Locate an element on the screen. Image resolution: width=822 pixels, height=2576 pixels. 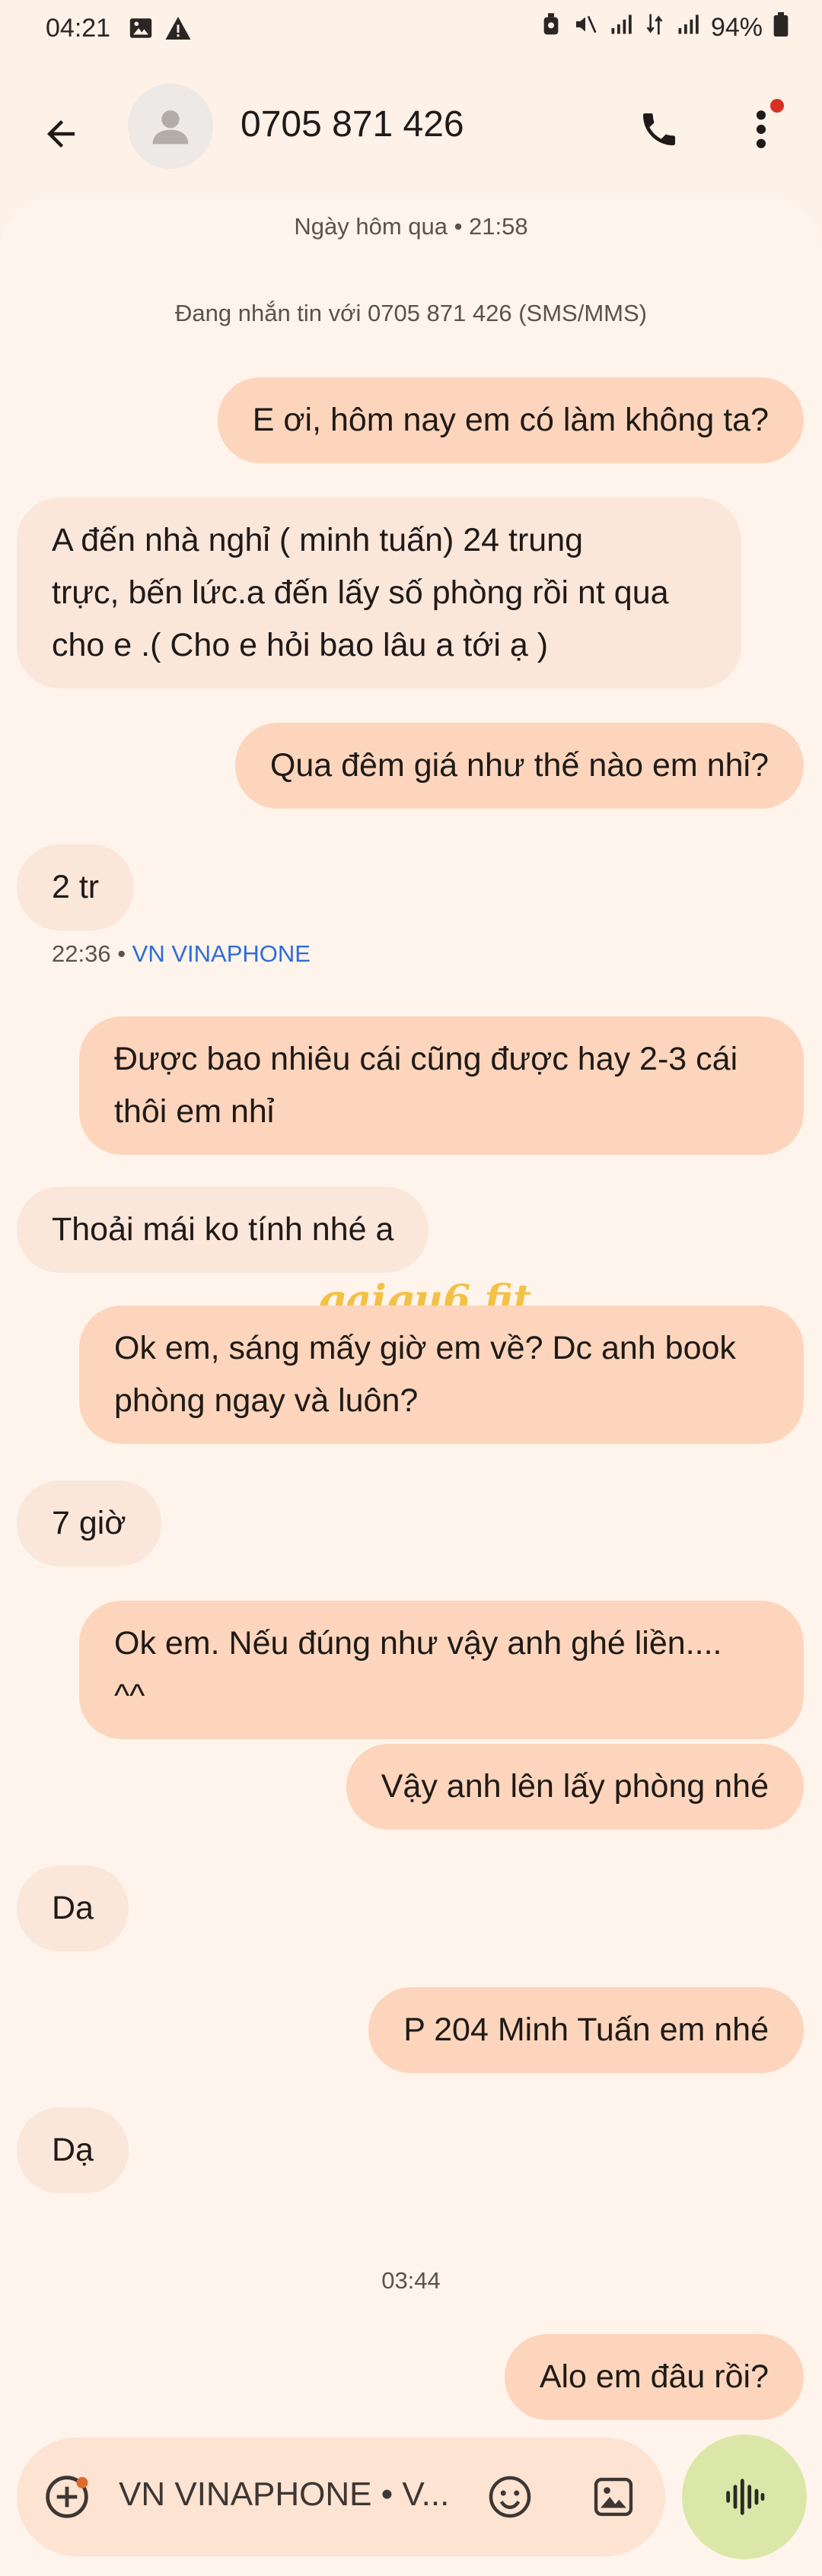
date-divider: Ngày hôm qua • 21:58 is located at coordinates (411, 227).